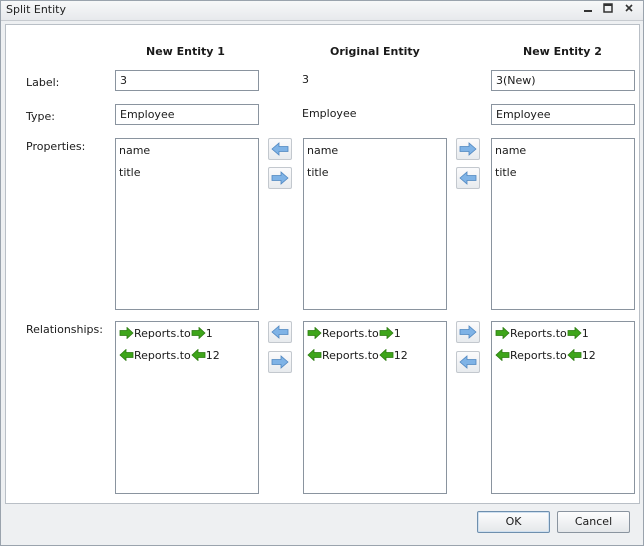 The image size is (644, 546). Describe the element at coordinates (329, 113) in the screenshot. I see `original-entity-type: Employee` at that location.